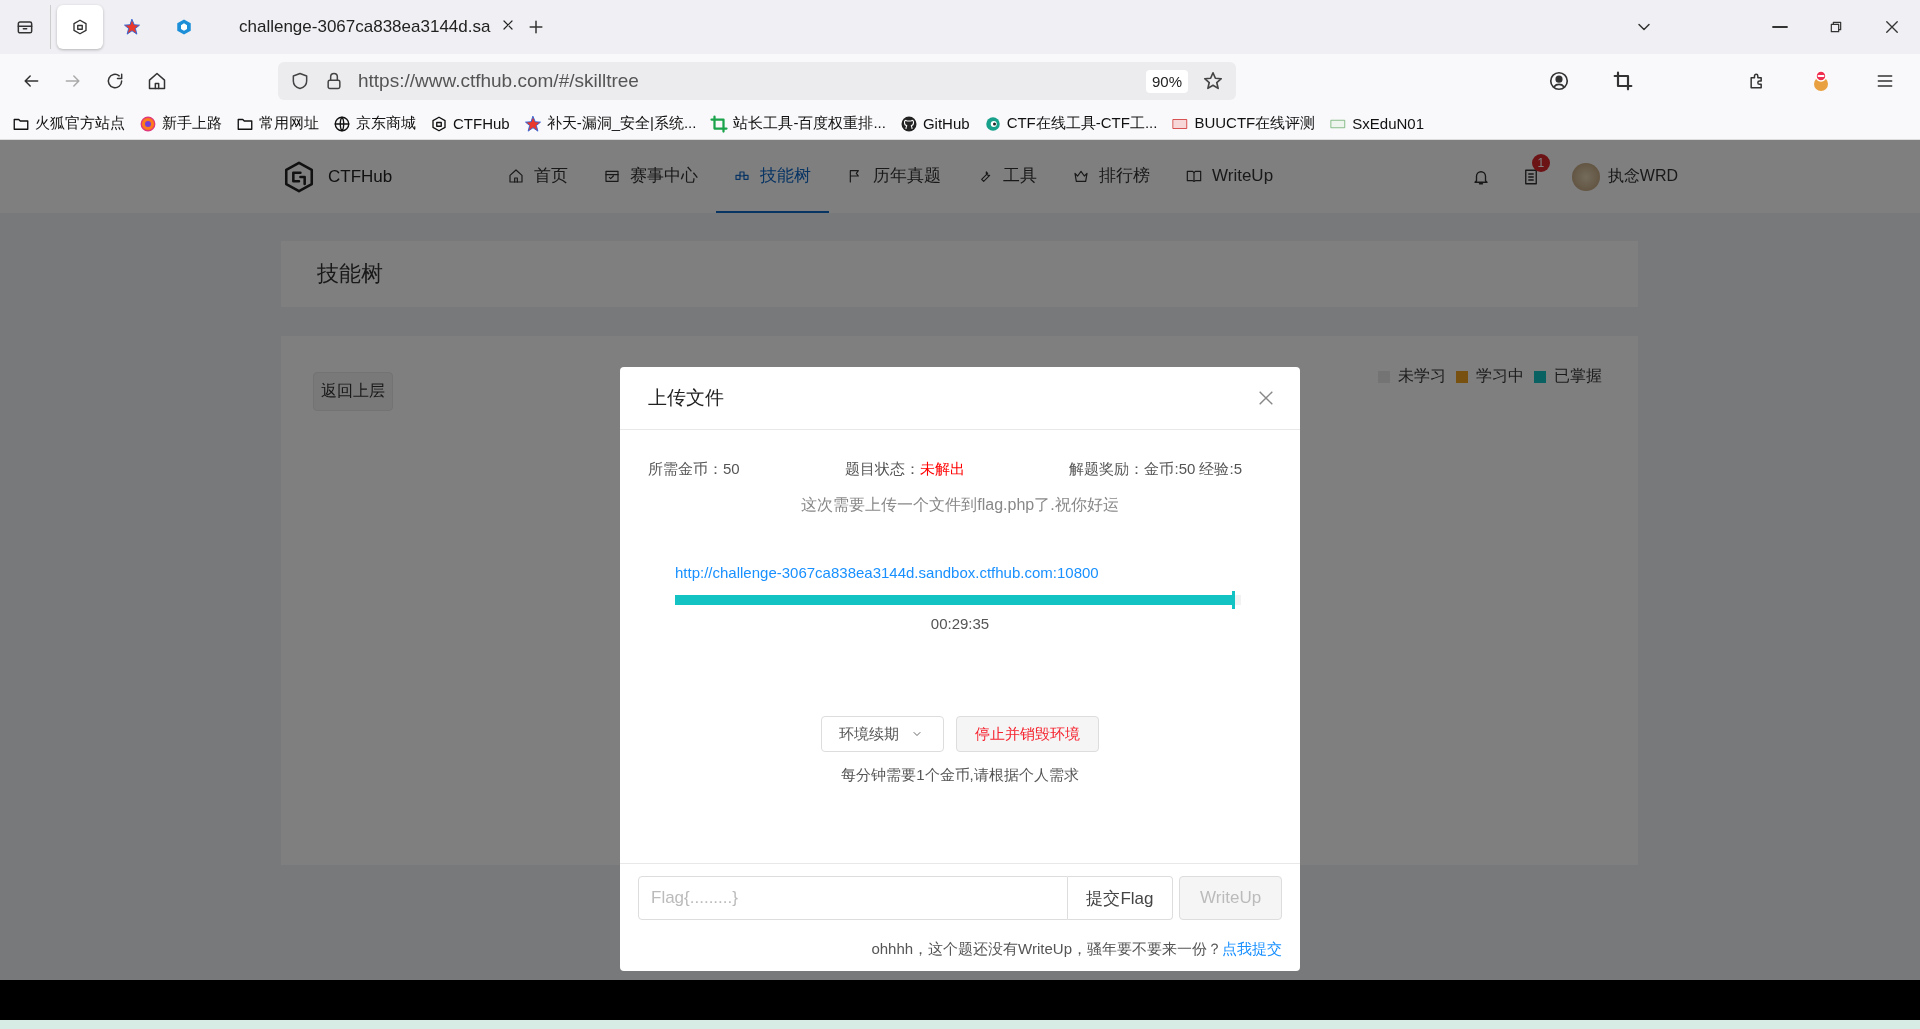  I want to click on shield-icon, so click(300, 81).